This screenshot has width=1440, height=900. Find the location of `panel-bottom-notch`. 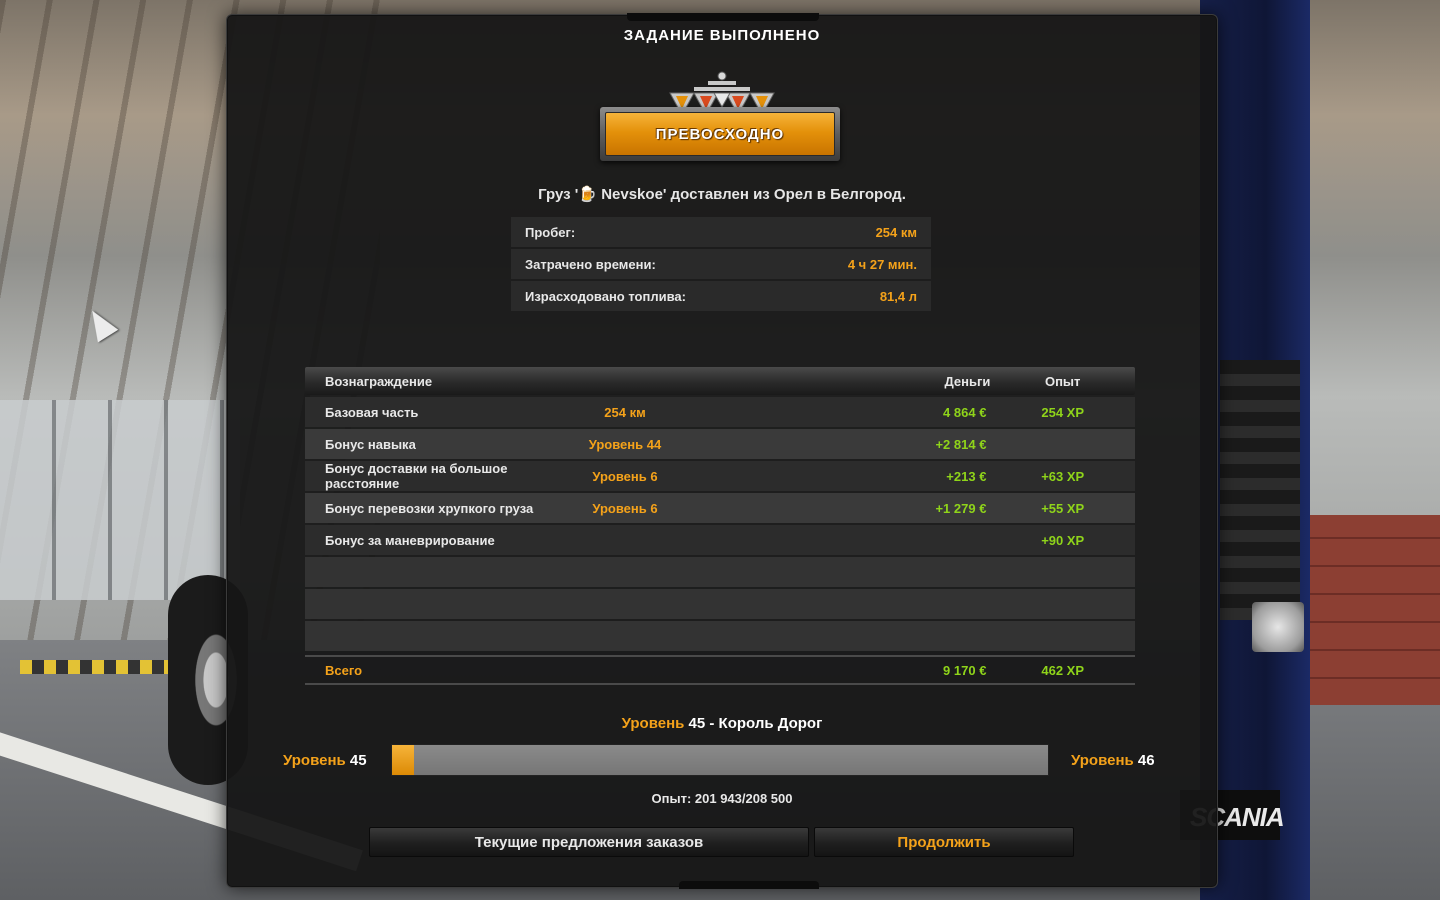

panel-bottom-notch is located at coordinates (749, 885).